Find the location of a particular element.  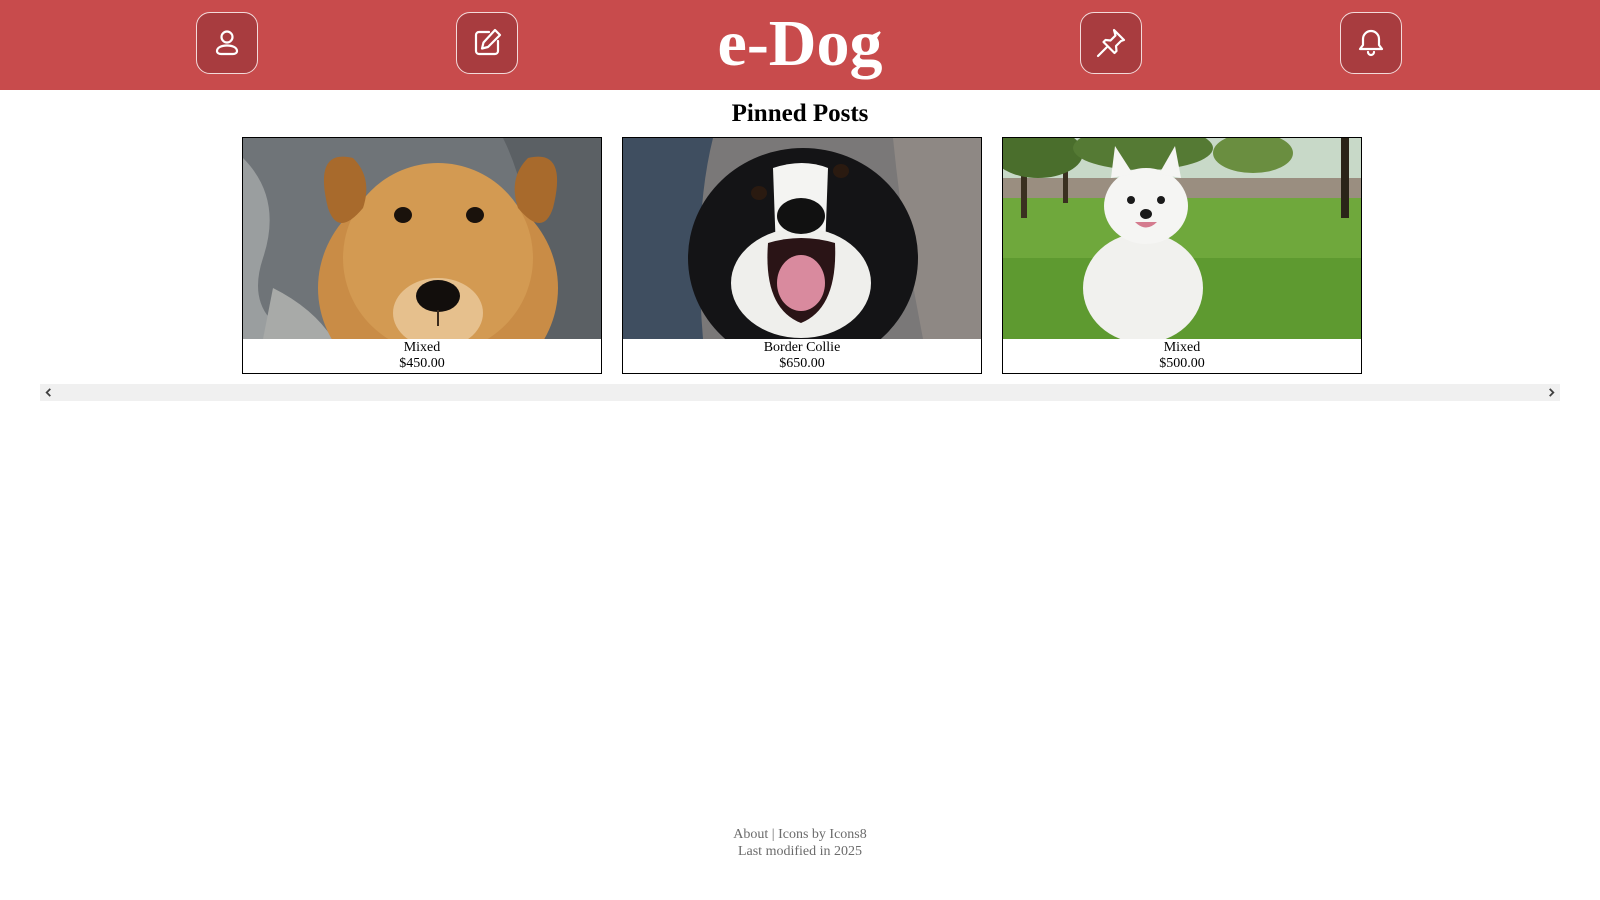

post-card: Mixed $500.00 is located at coordinates (1182, 255).